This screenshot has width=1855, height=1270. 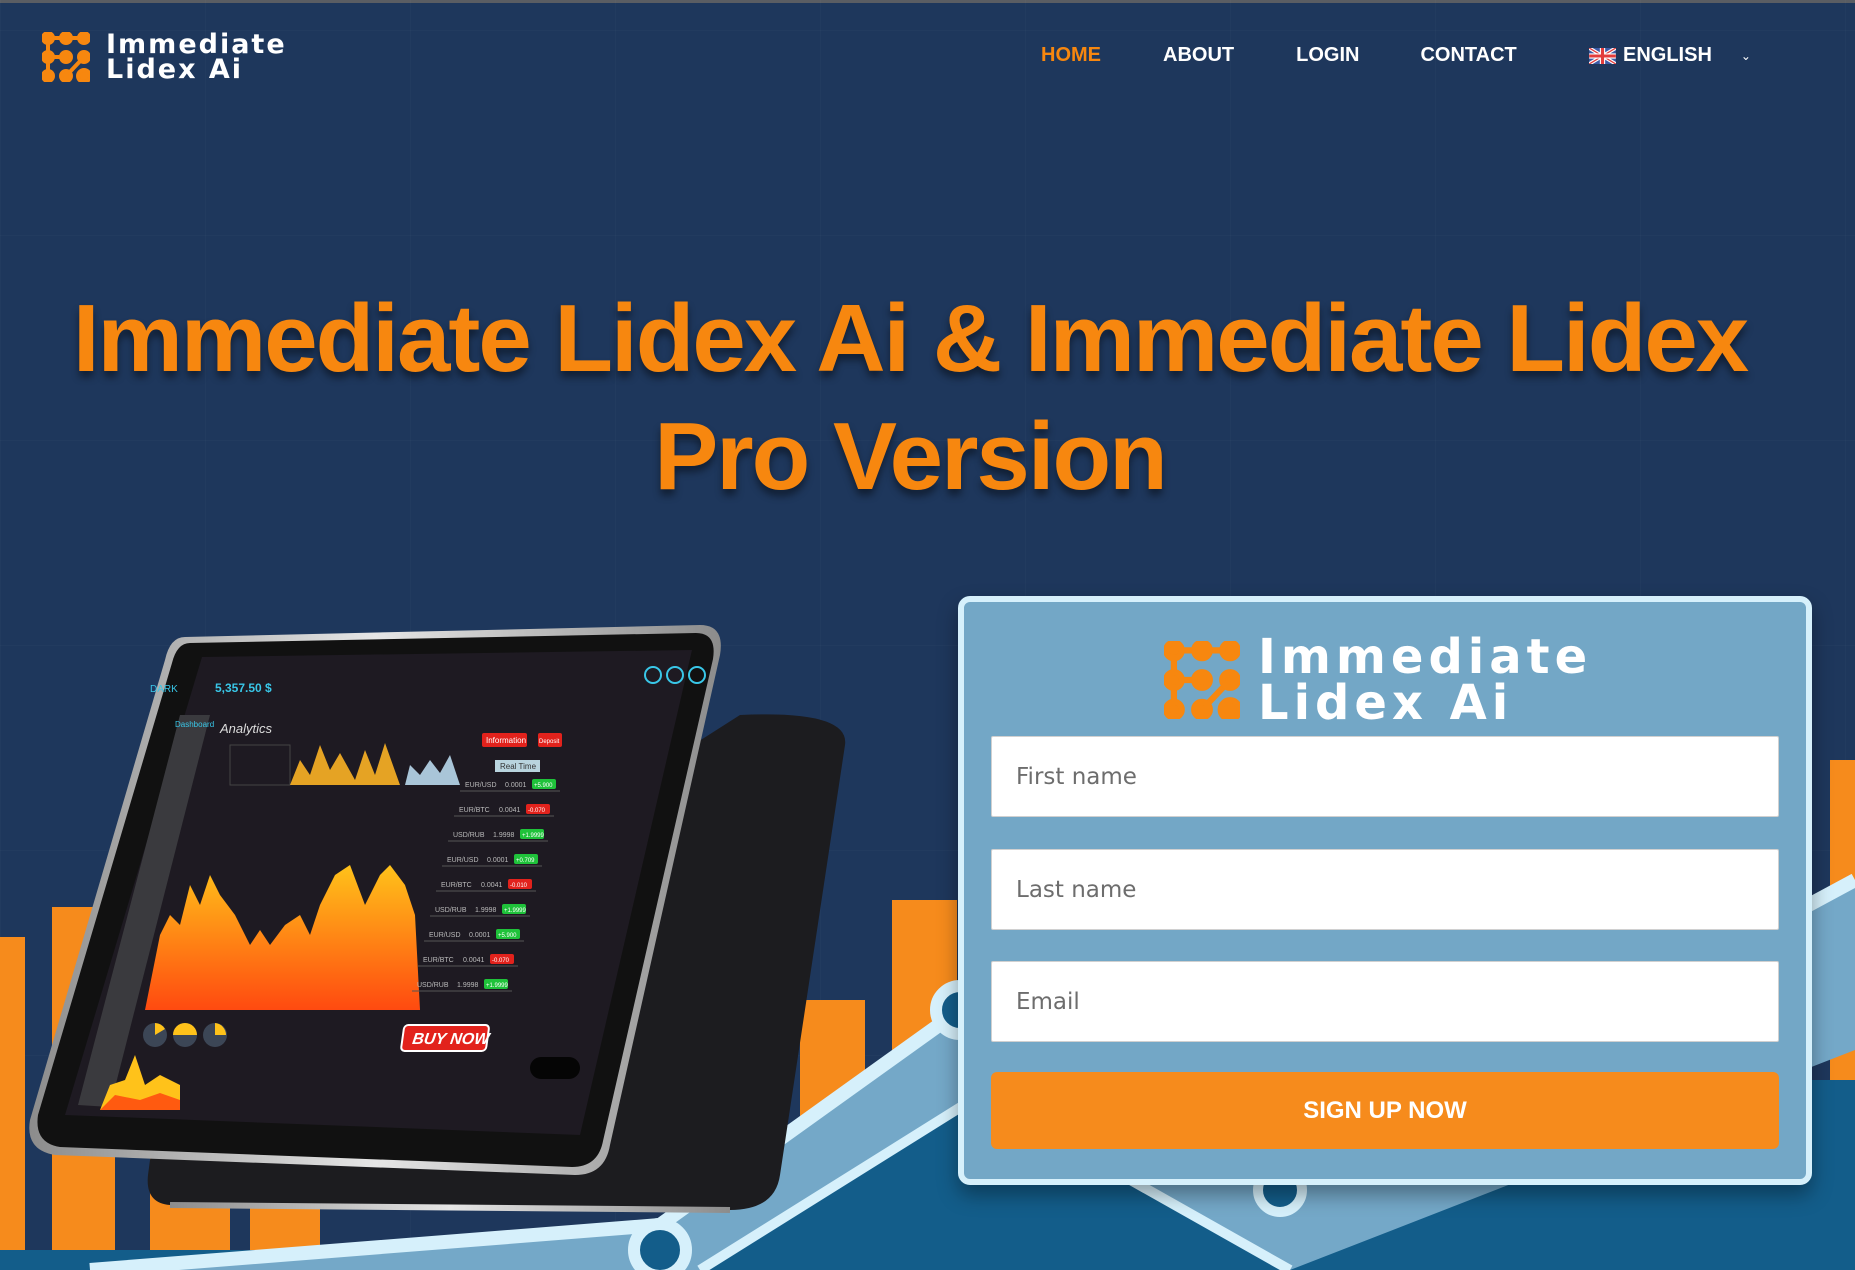 What do you see at coordinates (194, 724) in the screenshot?
I see `tablet-sidebar-dashboard: Dashboard` at bounding box center [194, 724].